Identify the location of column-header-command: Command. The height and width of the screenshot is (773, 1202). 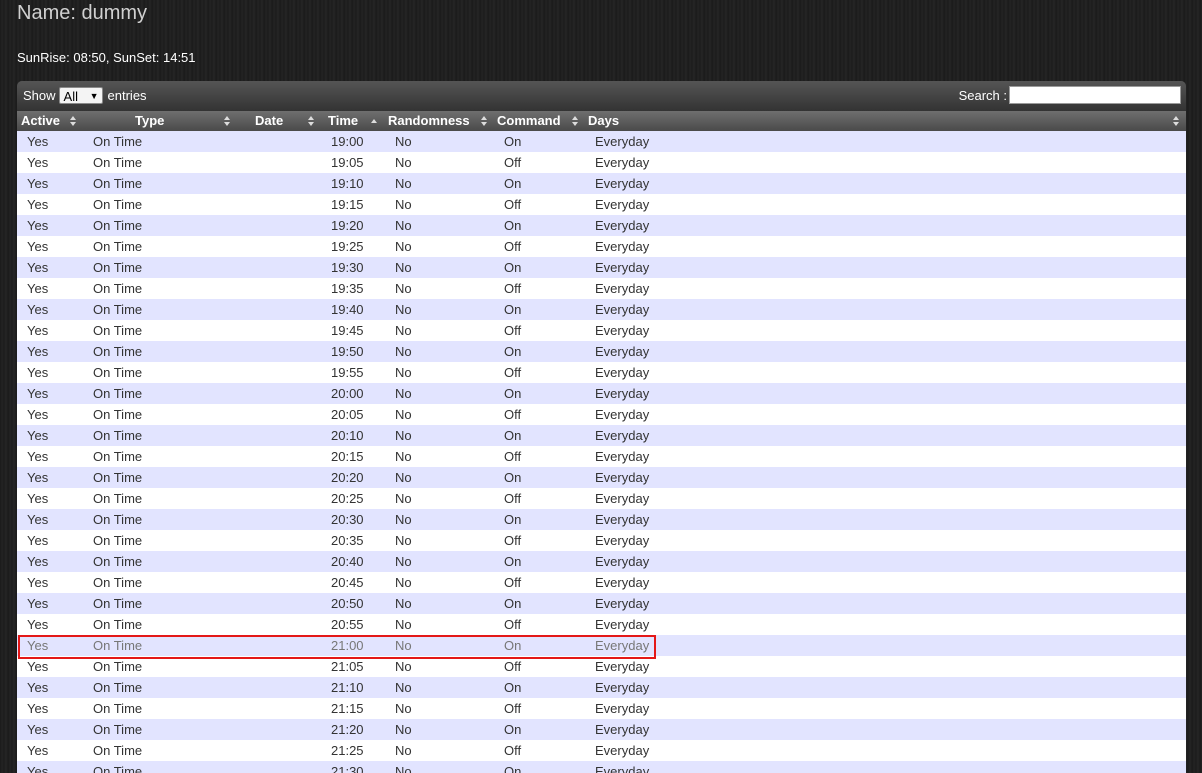
(529, 121).